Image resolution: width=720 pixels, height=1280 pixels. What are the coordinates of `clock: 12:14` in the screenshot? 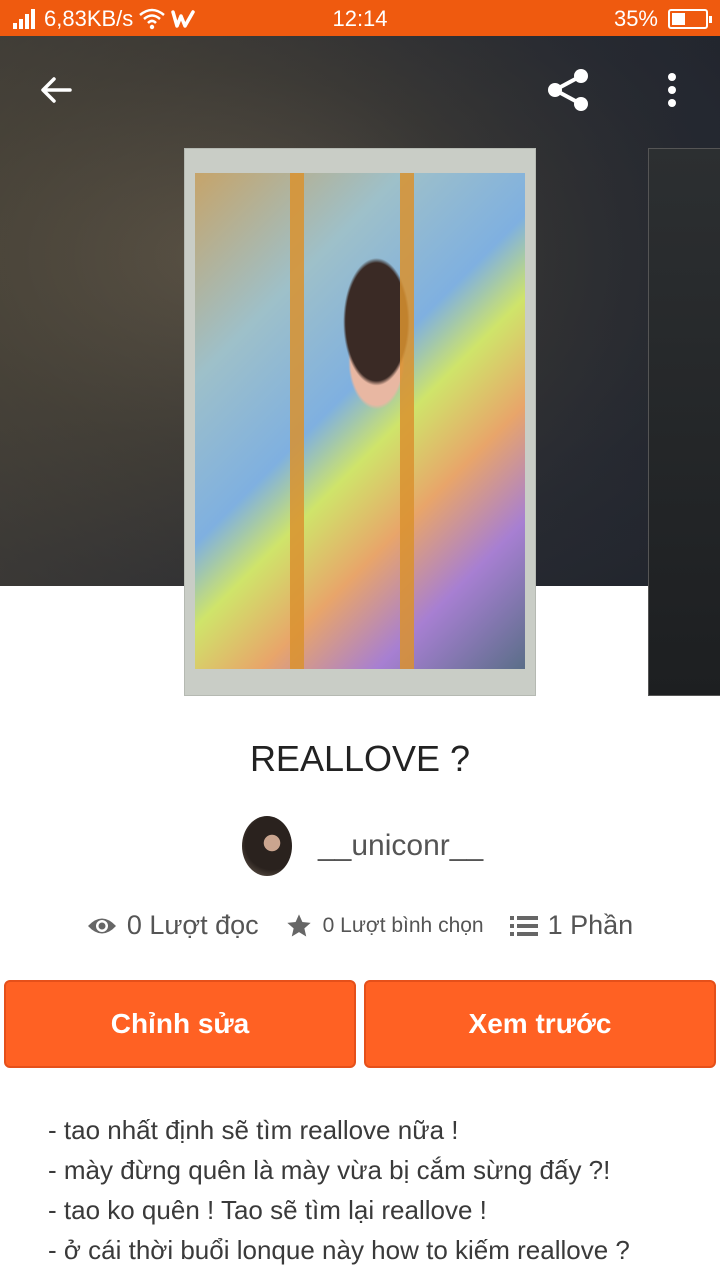 It's located at (360, 18).